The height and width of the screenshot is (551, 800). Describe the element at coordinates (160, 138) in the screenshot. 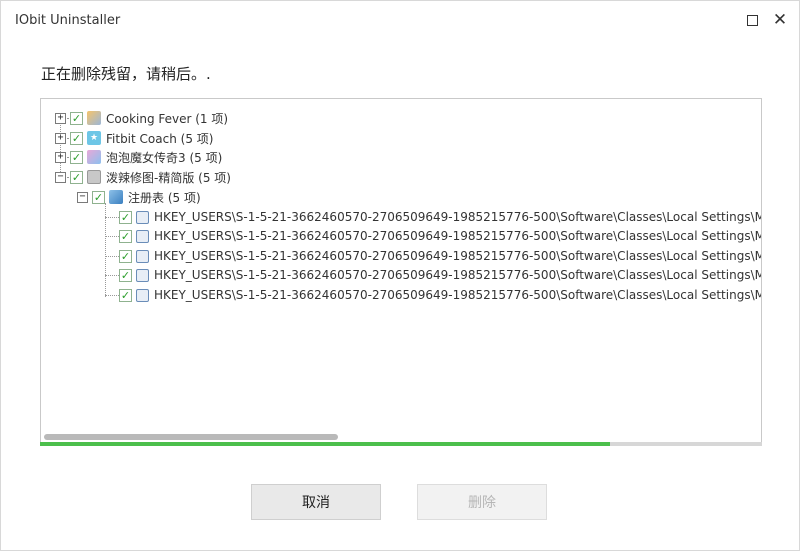

I see `tree-item-label: Fitbit Coach (5 项)` at that location.